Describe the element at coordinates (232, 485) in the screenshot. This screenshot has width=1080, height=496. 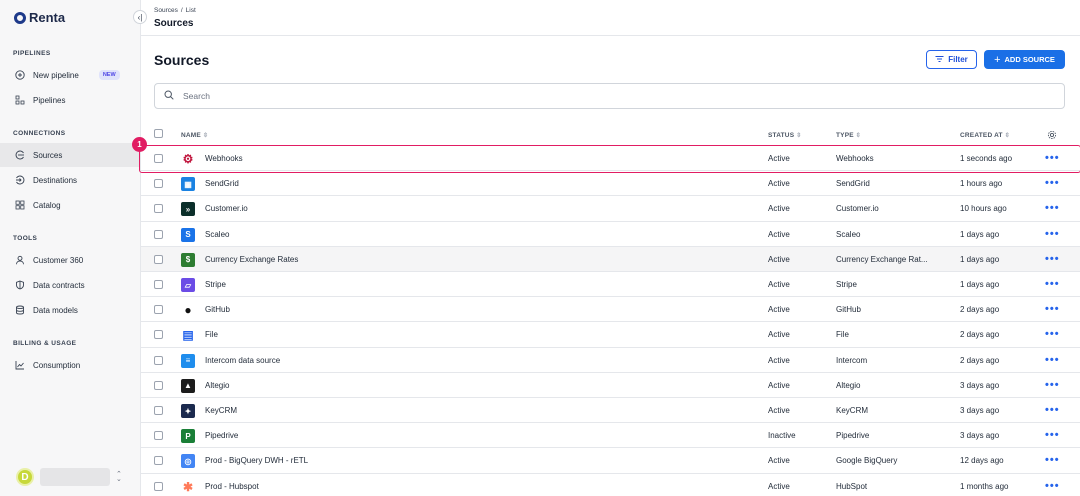
I see `source-name: Prod - Hubspot` at that location.